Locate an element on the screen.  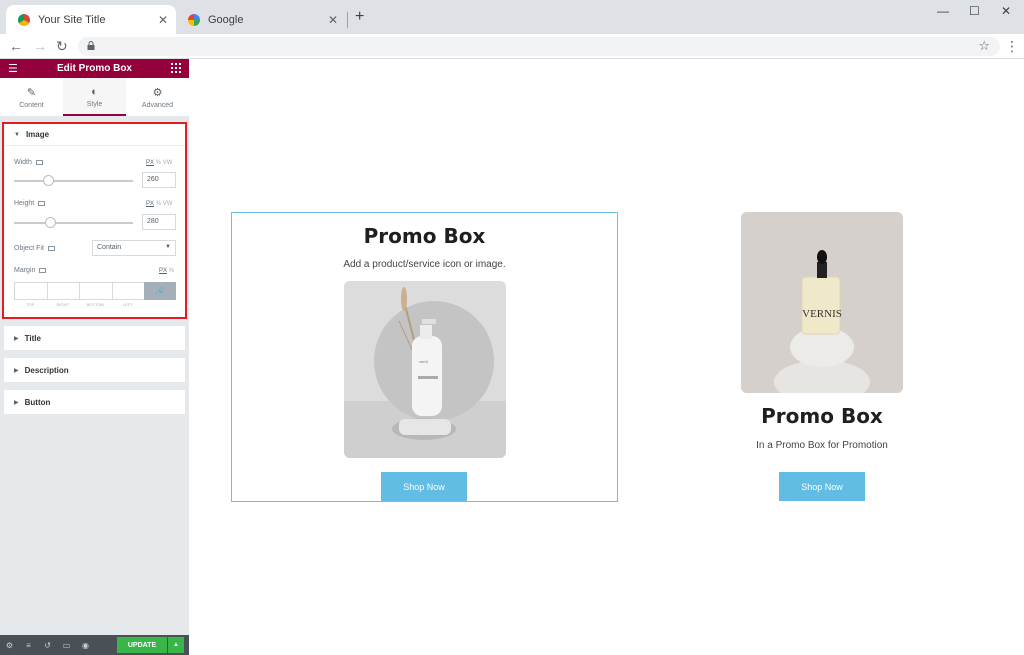
forward-icon: → is located at coordinates (40, 46).